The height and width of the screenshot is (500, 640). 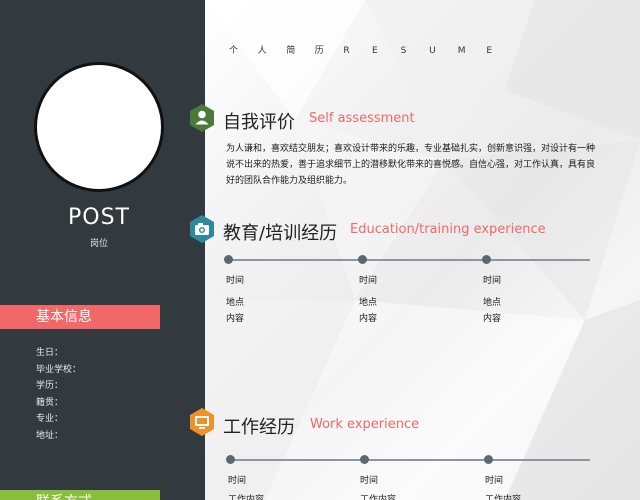 I want to click on info-field-major: 专业：, so click(x=50, y=419).